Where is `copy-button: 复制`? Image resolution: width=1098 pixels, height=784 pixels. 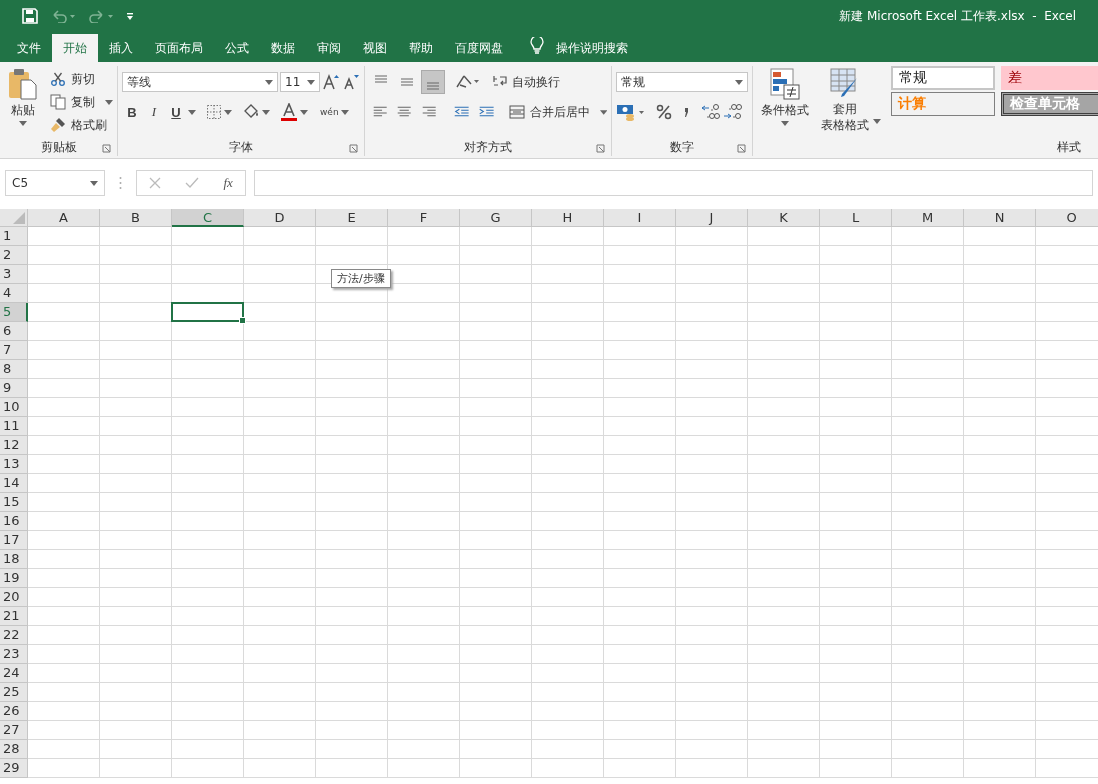 copy-button: 复制 is located at coordinates (72, 102).